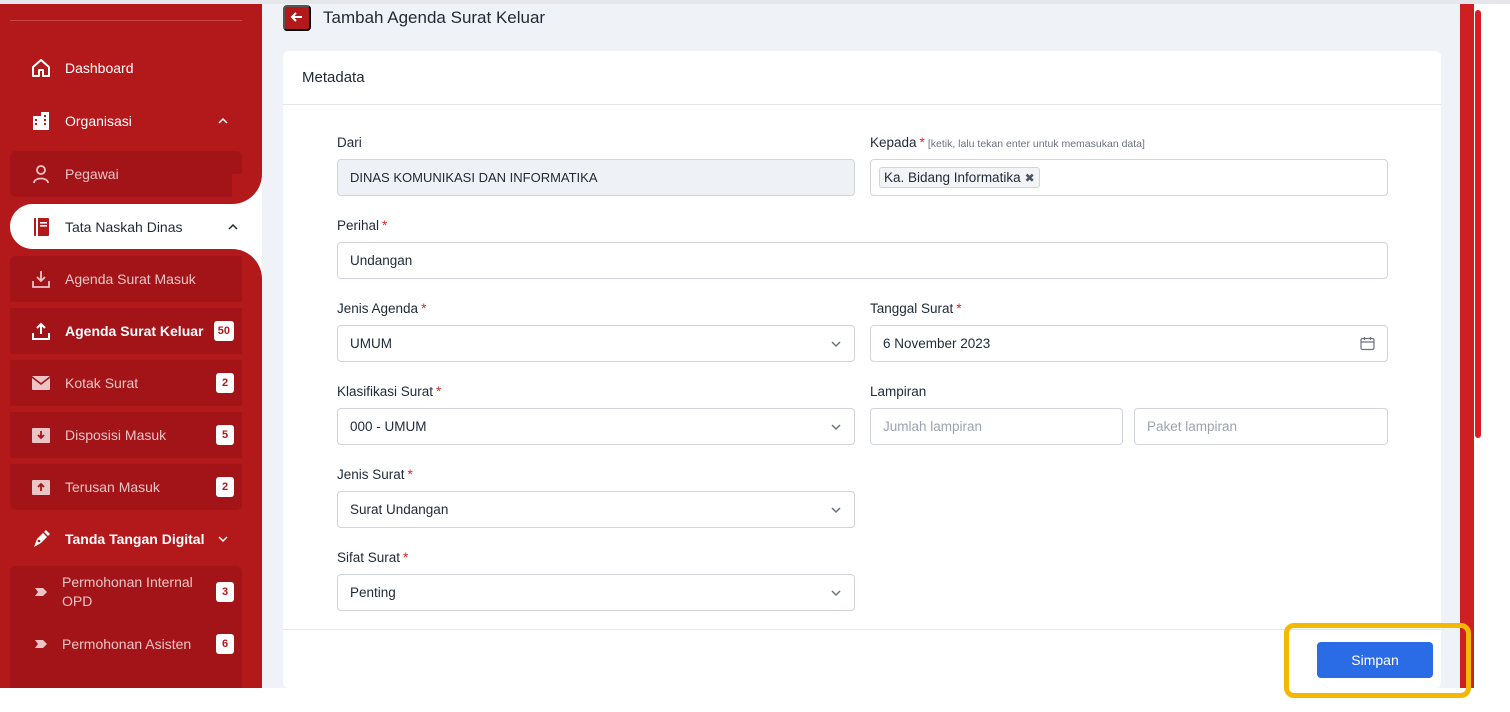 The width and height of the screenshot is (1510, 712). What do you see at coordinates (124, 226) in the screenshot?
I see `sidebar-item-label: Tata Naskah Dinas` at bounding box center [124, 226].